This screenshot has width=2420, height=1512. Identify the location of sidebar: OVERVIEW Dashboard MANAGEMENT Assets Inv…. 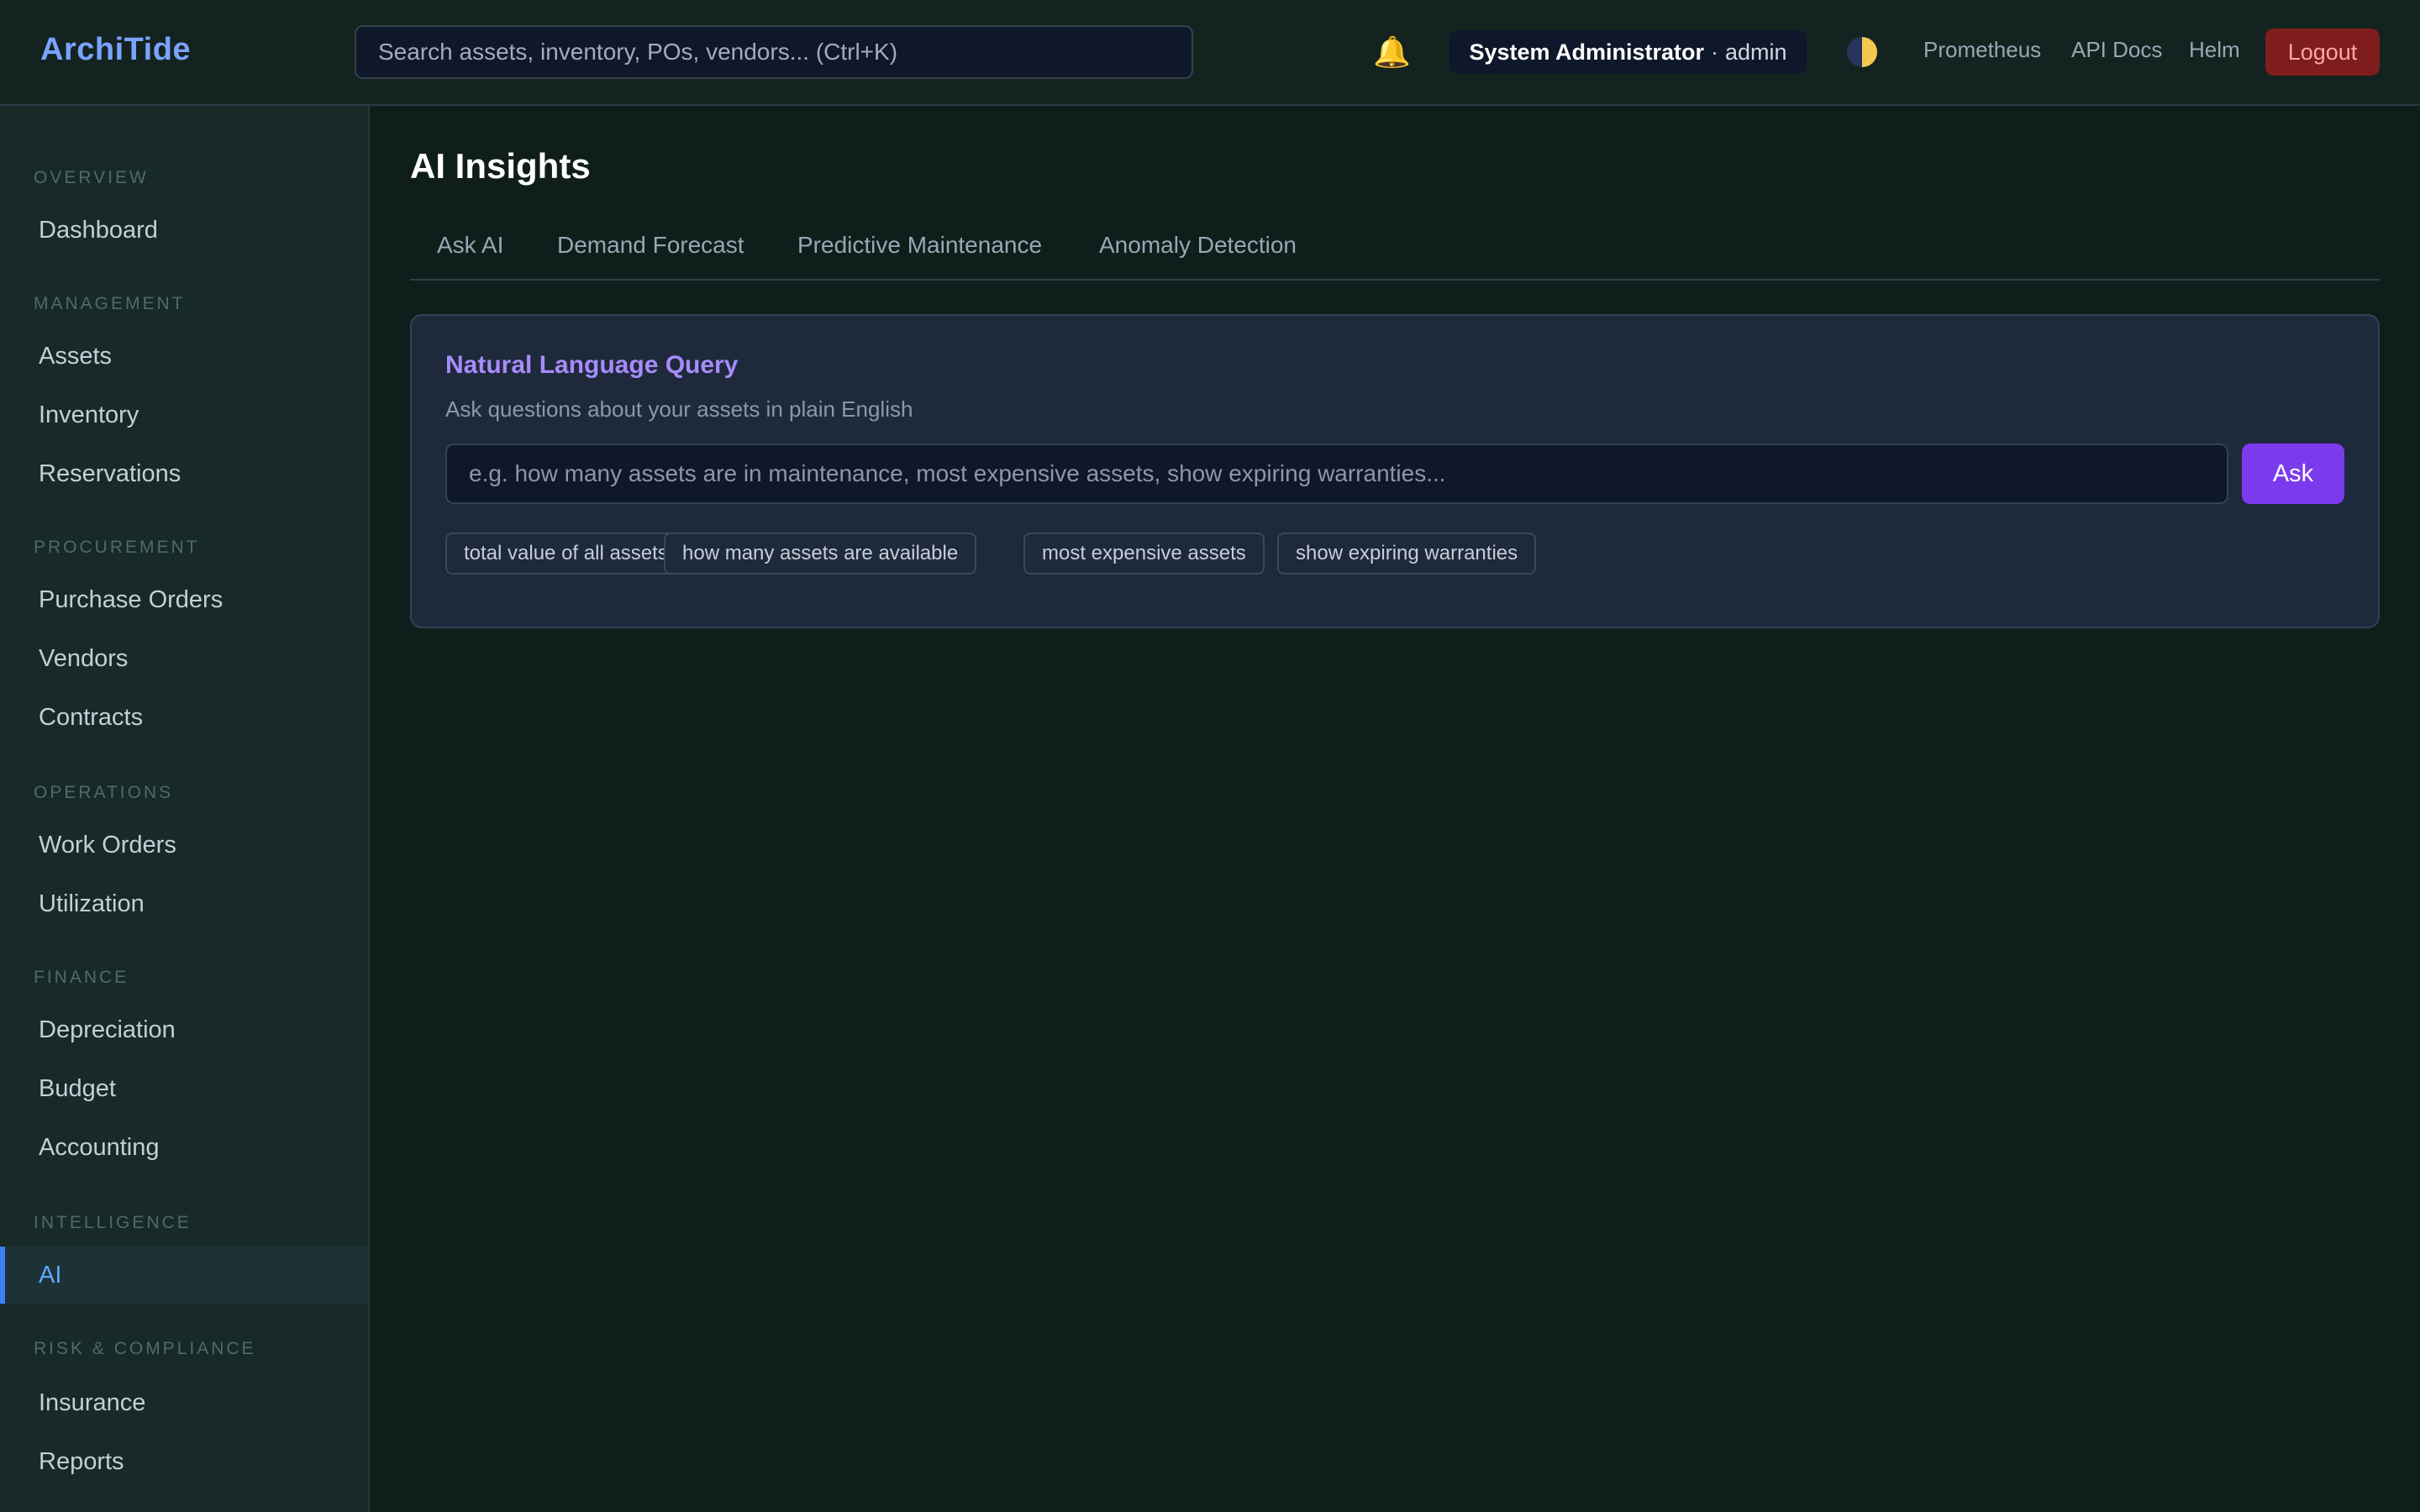
(185, 809).